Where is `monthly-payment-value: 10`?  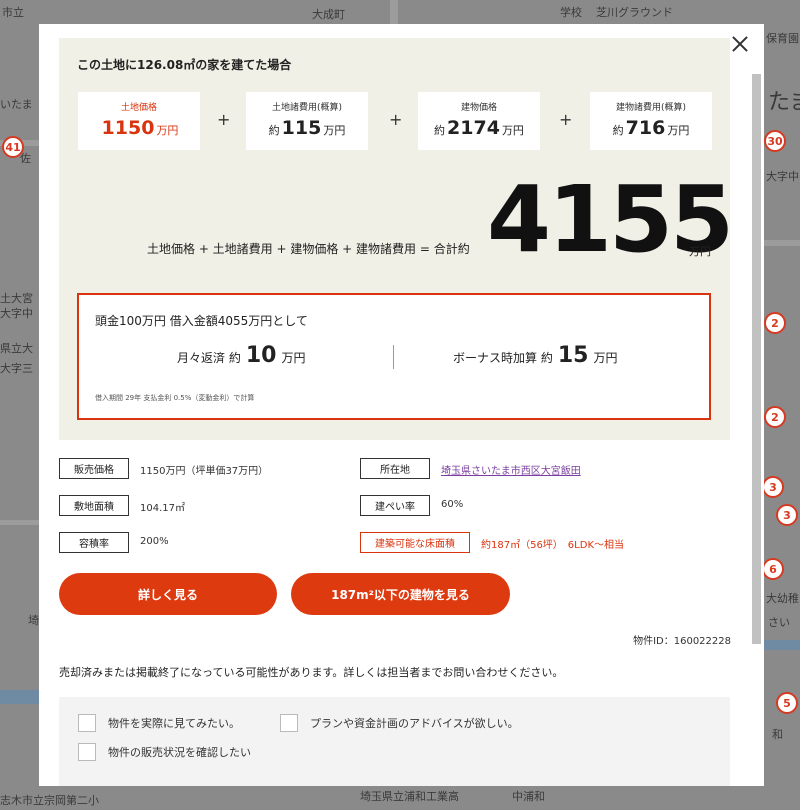
monthly-payment-value: 10 is located at coordinates (261, 355).